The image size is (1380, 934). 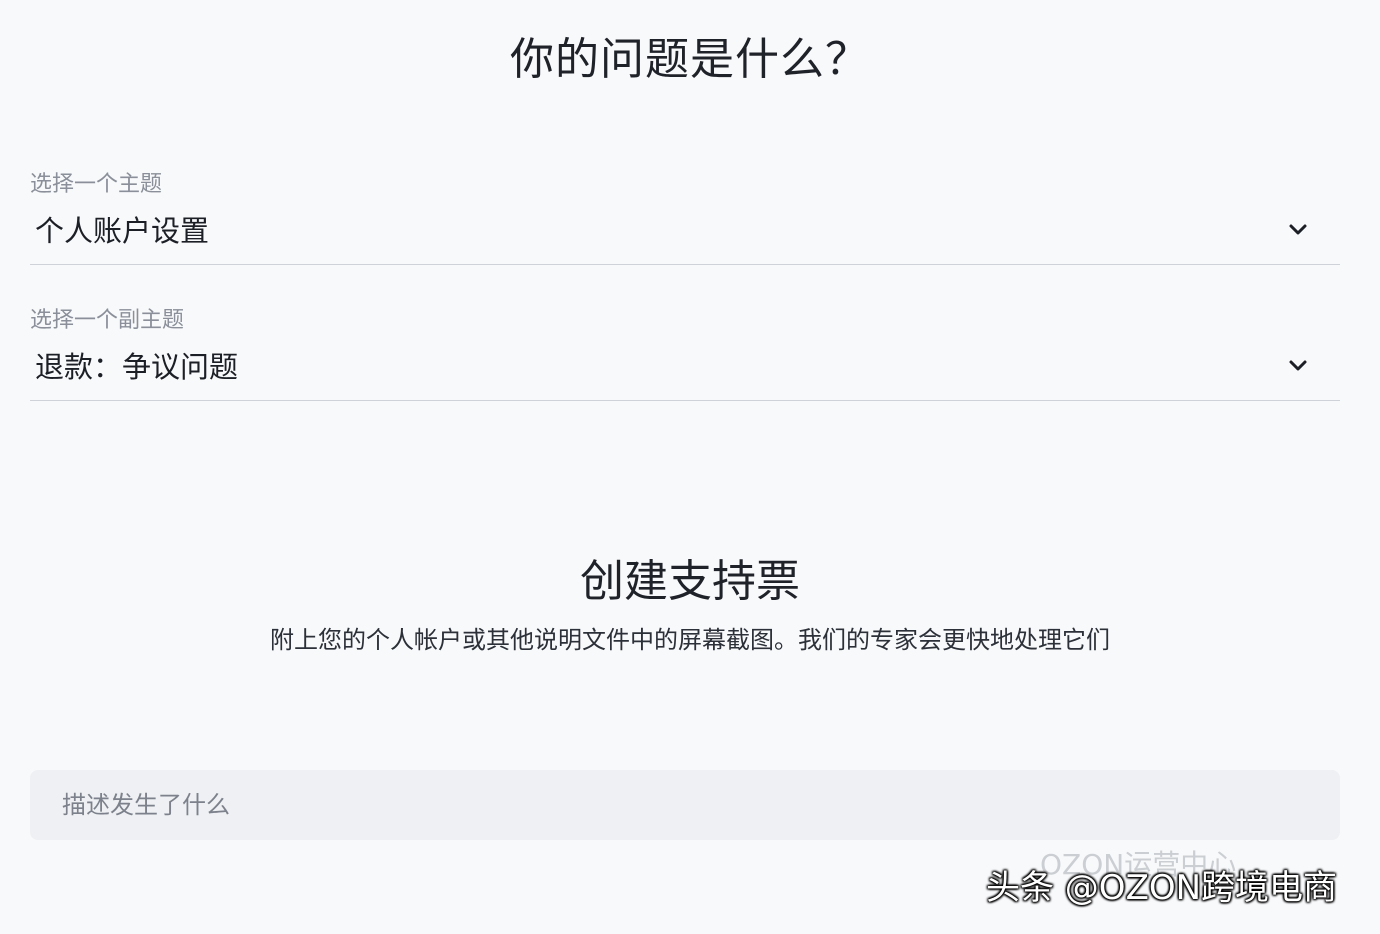 I want to click on ticket-section-title: 创建支持票, so click(x=690, y=581).